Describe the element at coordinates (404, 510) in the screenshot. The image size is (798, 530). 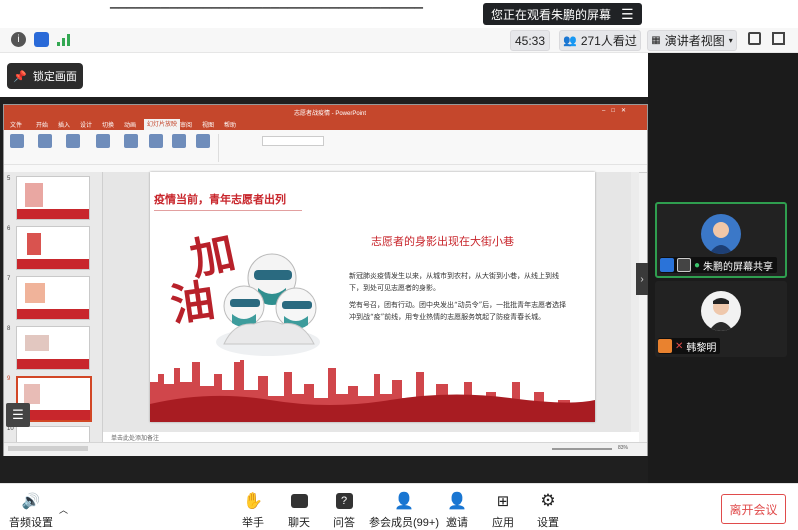
I see `participants-button: 👤 参会成员(99+)` at that location.